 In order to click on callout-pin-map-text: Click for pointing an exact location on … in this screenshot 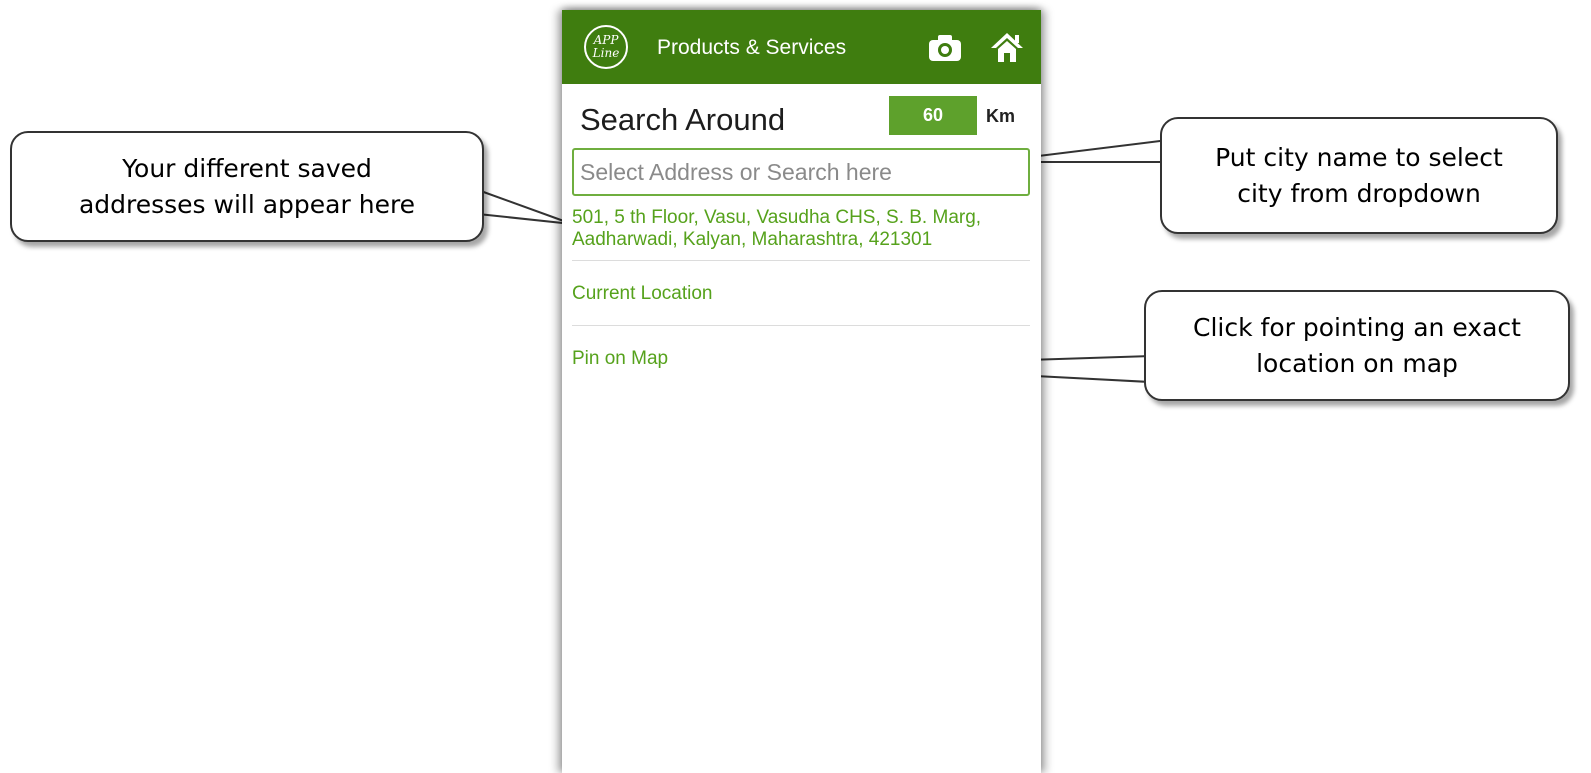, I will do `click(1357, 345)`.